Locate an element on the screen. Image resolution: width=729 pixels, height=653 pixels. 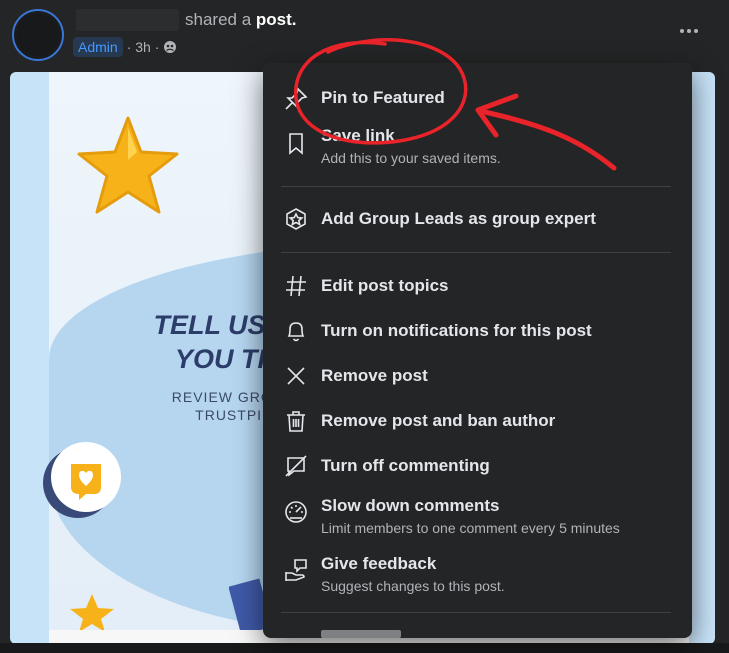
post-time: · 3h · is located at coordinates (143, 47).